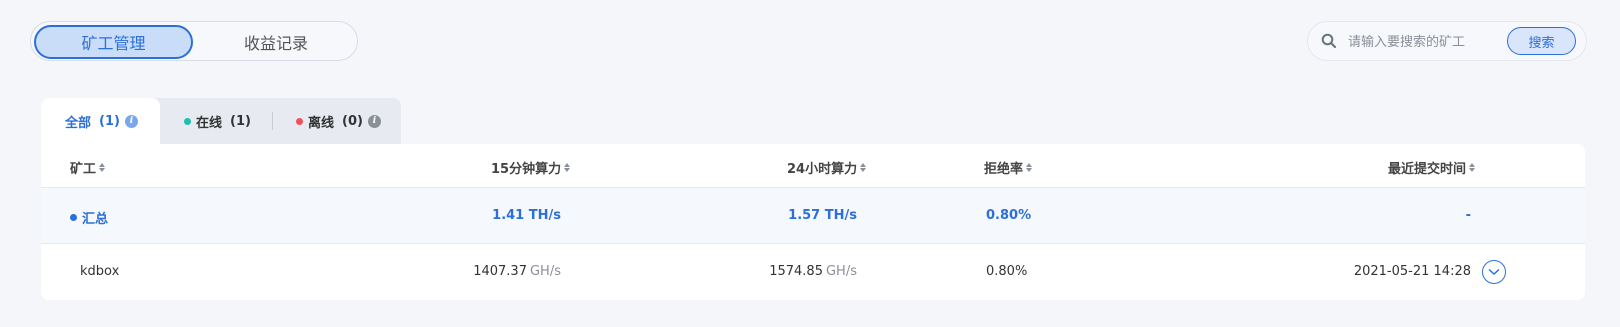 The width and height of the screenshot is (1620, 327). Describe the element at coordinates (1412, 271) in the screenshot. I see `last-submit-value: 2021-05-21 14:28` at that location.